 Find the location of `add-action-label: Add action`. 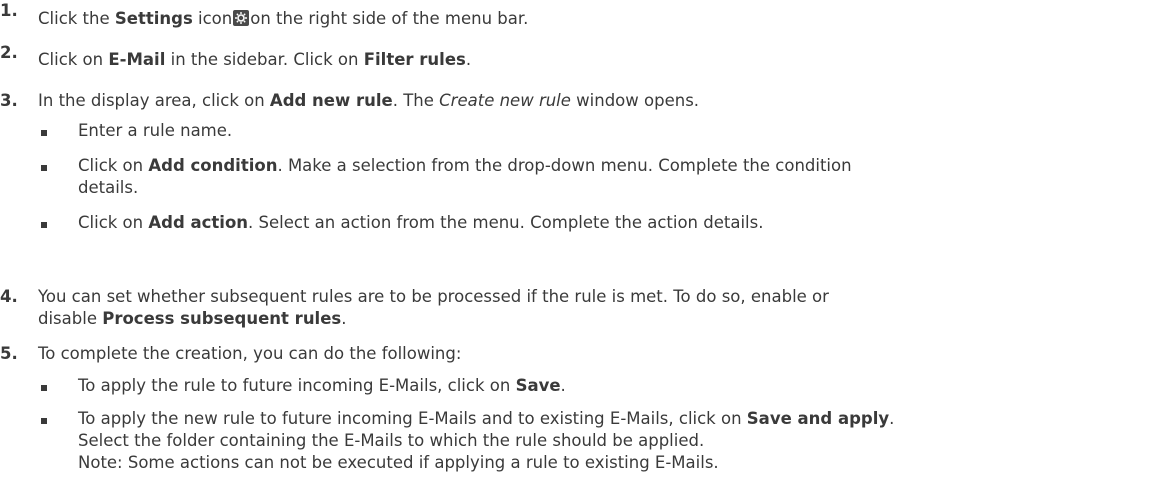

add-action-label: Add action is located at coordinates (198, 222).